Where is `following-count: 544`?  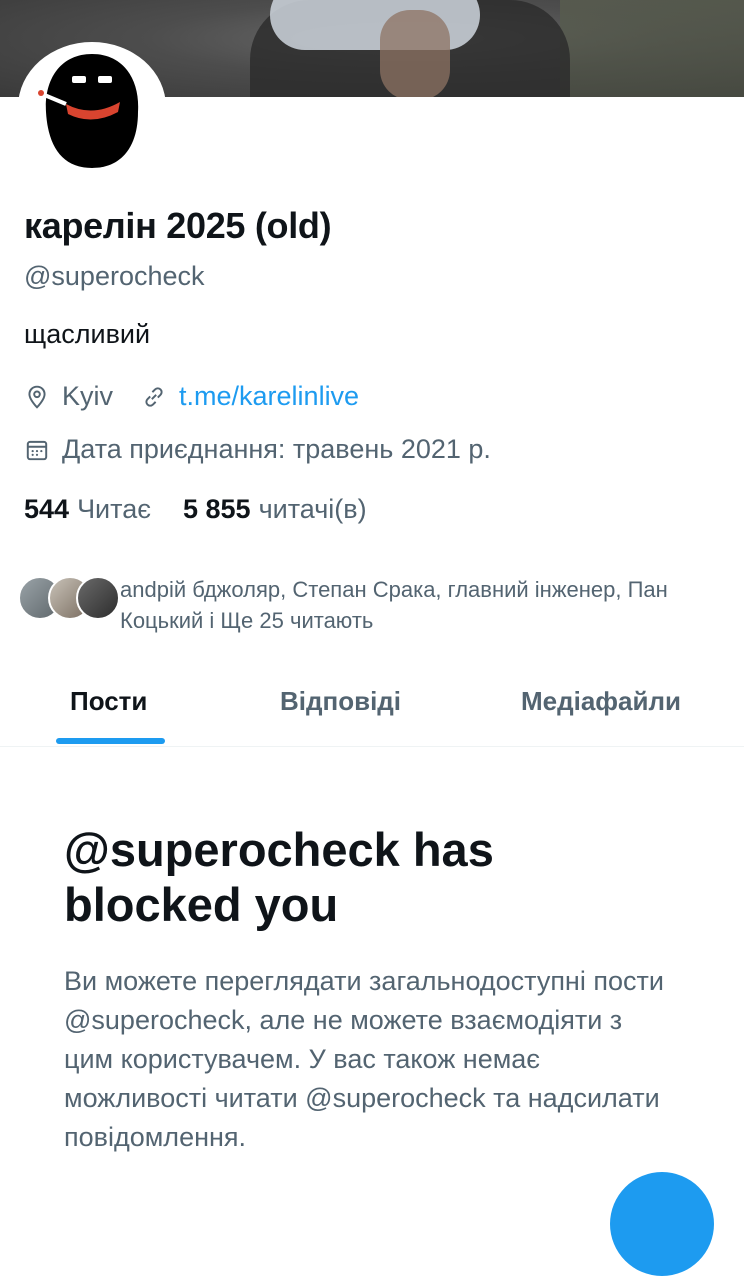 following-count: 544 is located at coordinates (47, 509).